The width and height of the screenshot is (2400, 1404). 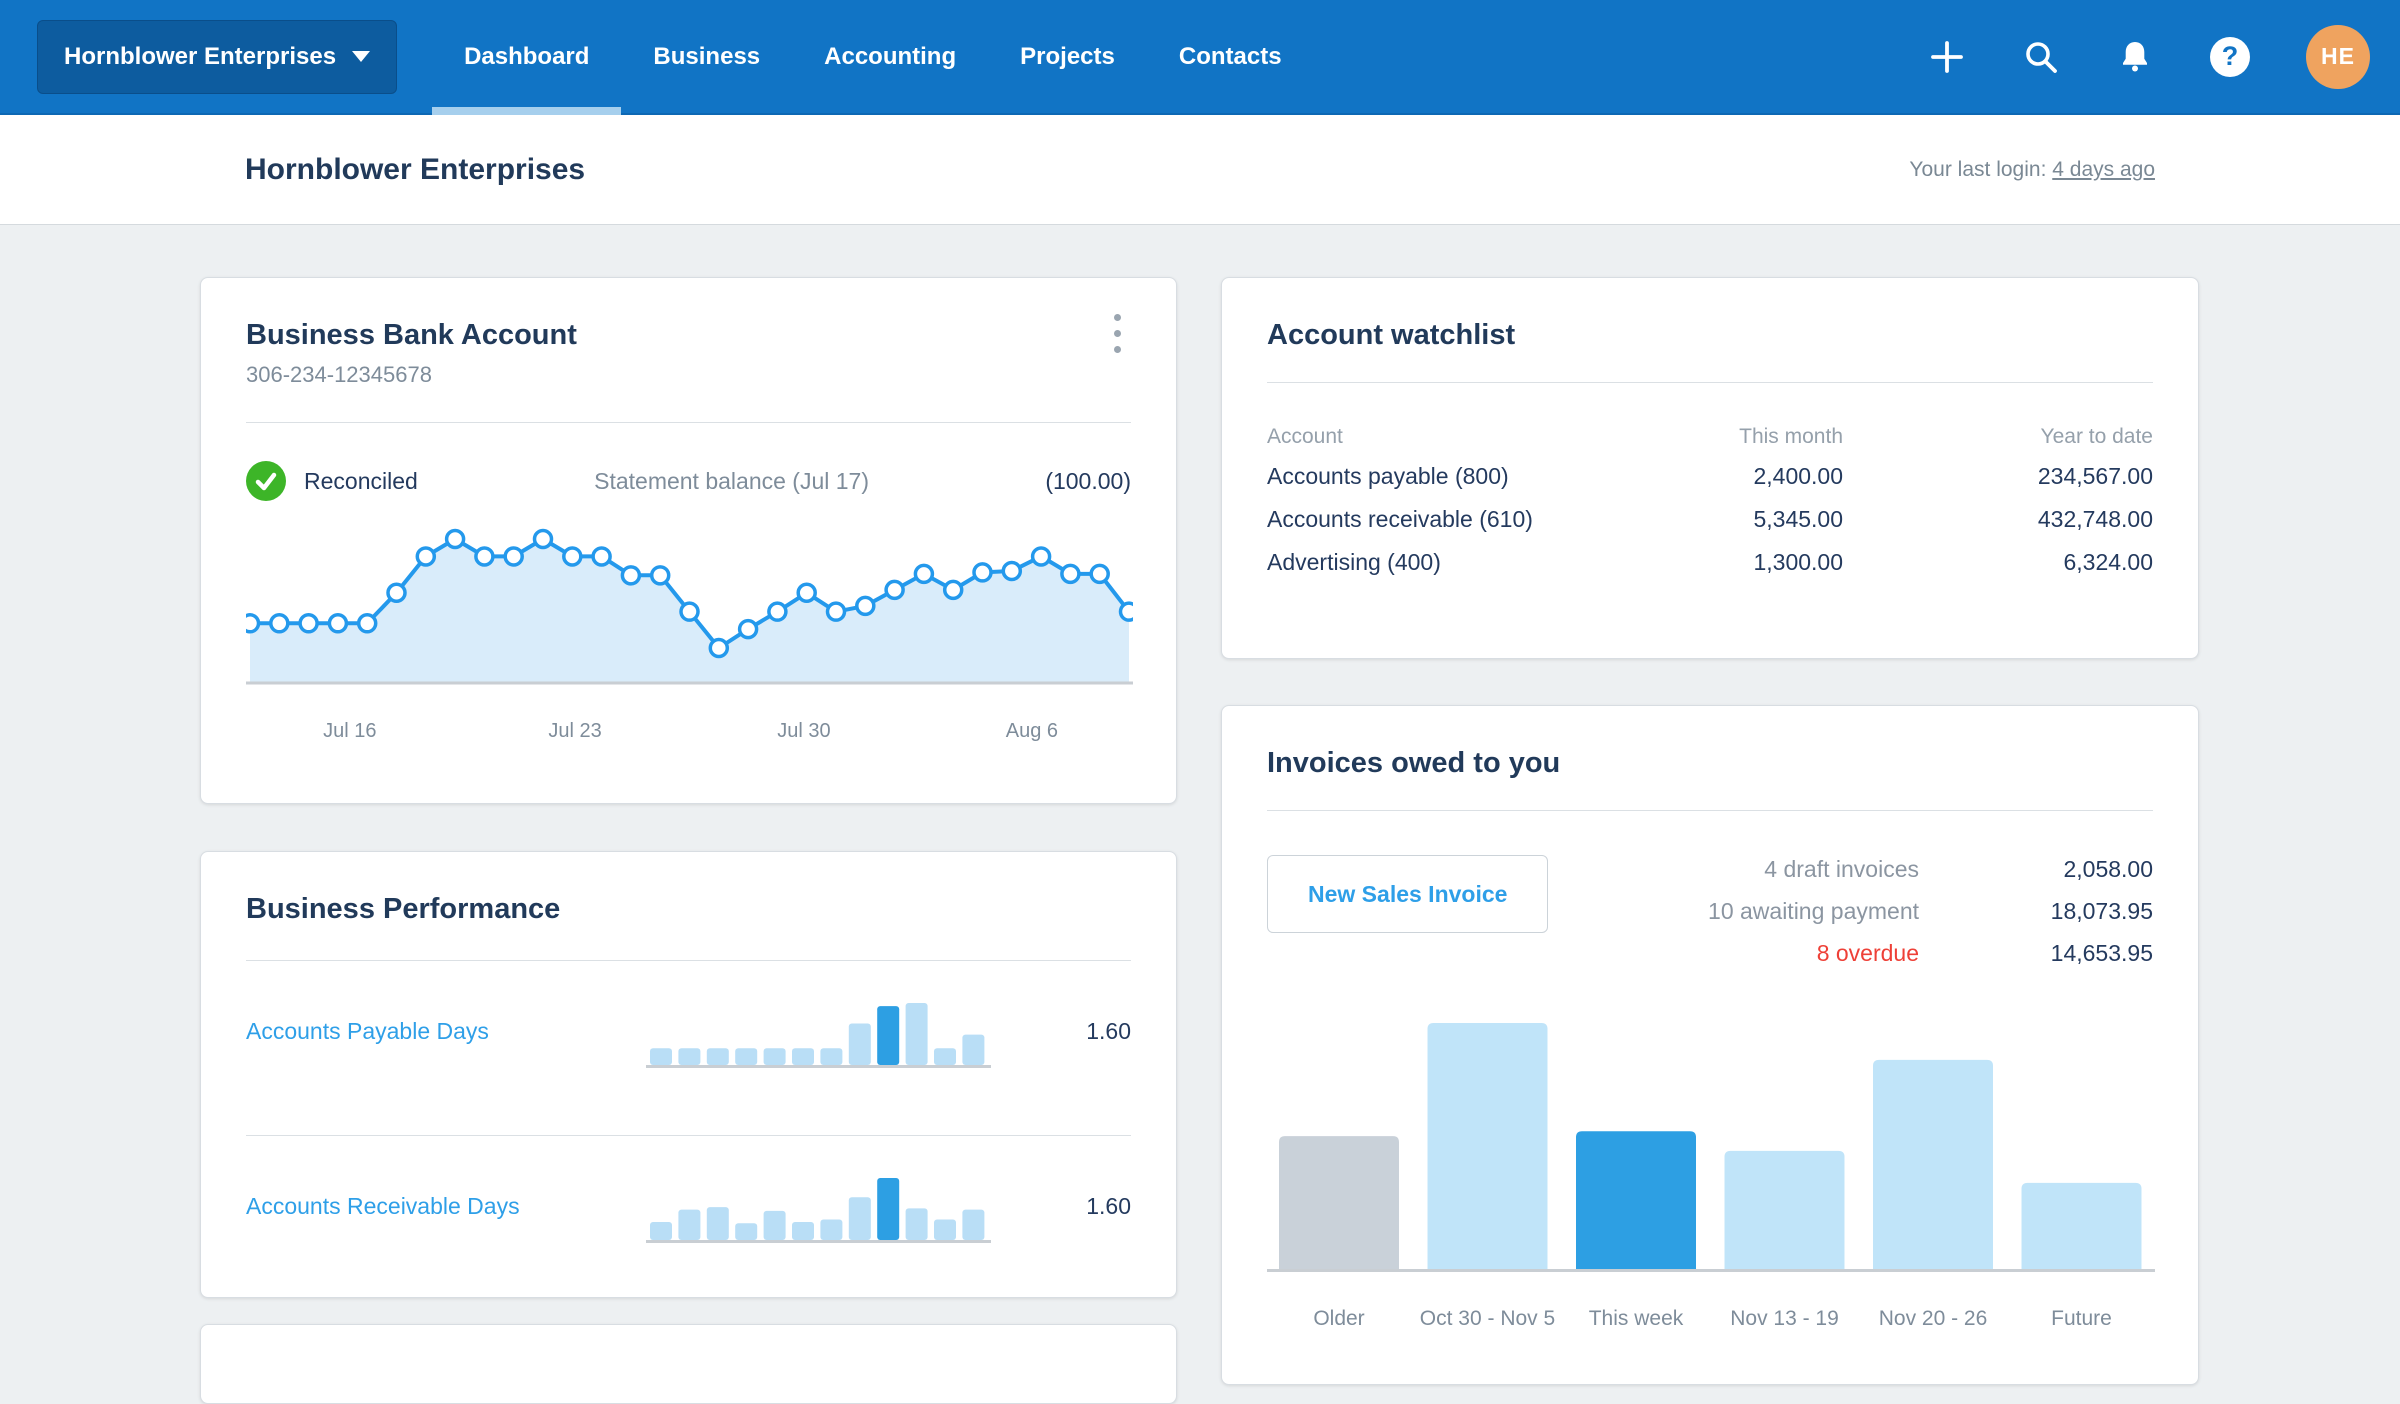 I want to click on bank-account-number: 306-234-12345678, so click(x=339, y=374).